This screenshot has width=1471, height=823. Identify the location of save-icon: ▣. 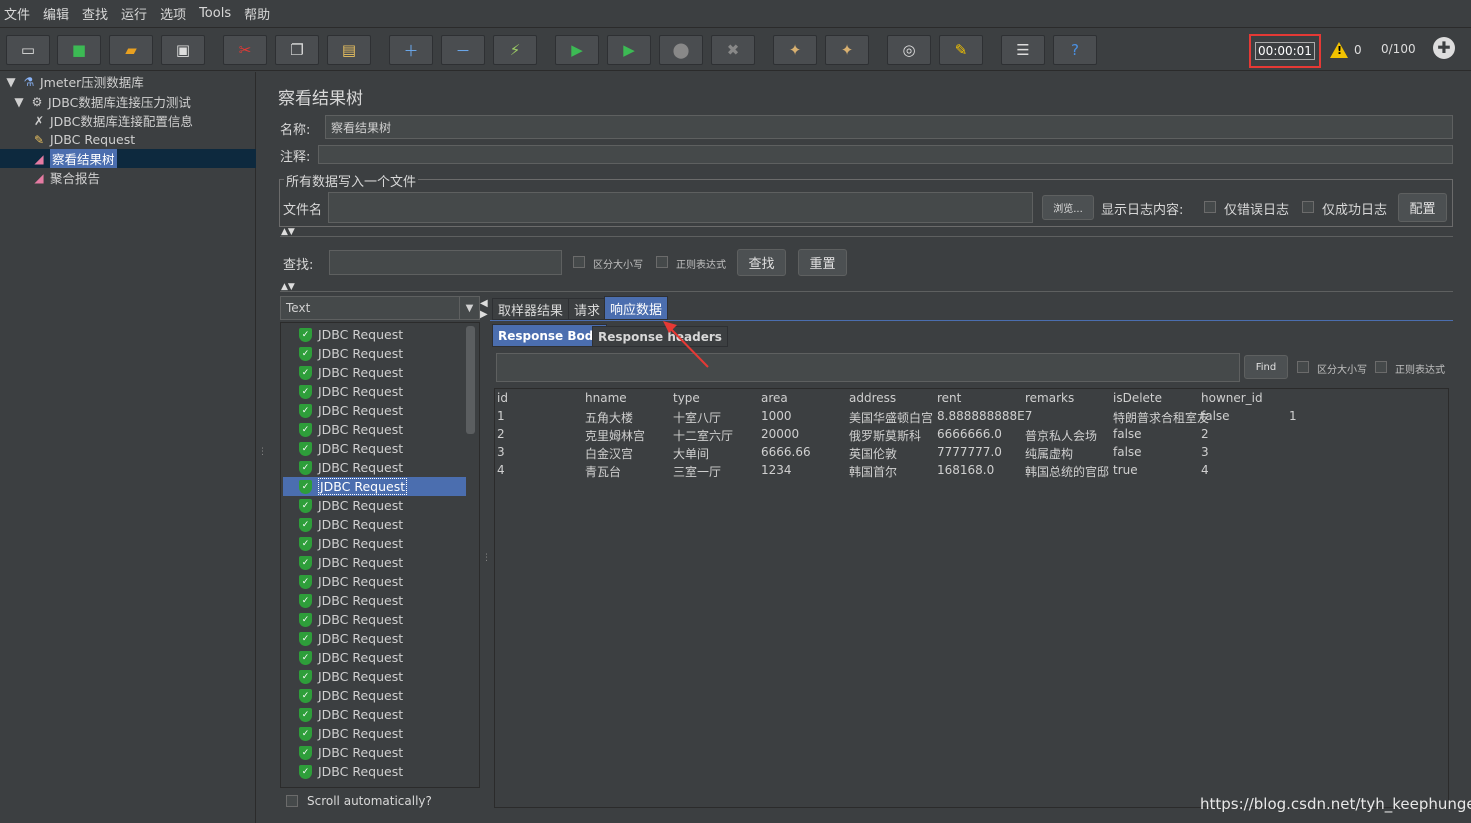
(183, 50).